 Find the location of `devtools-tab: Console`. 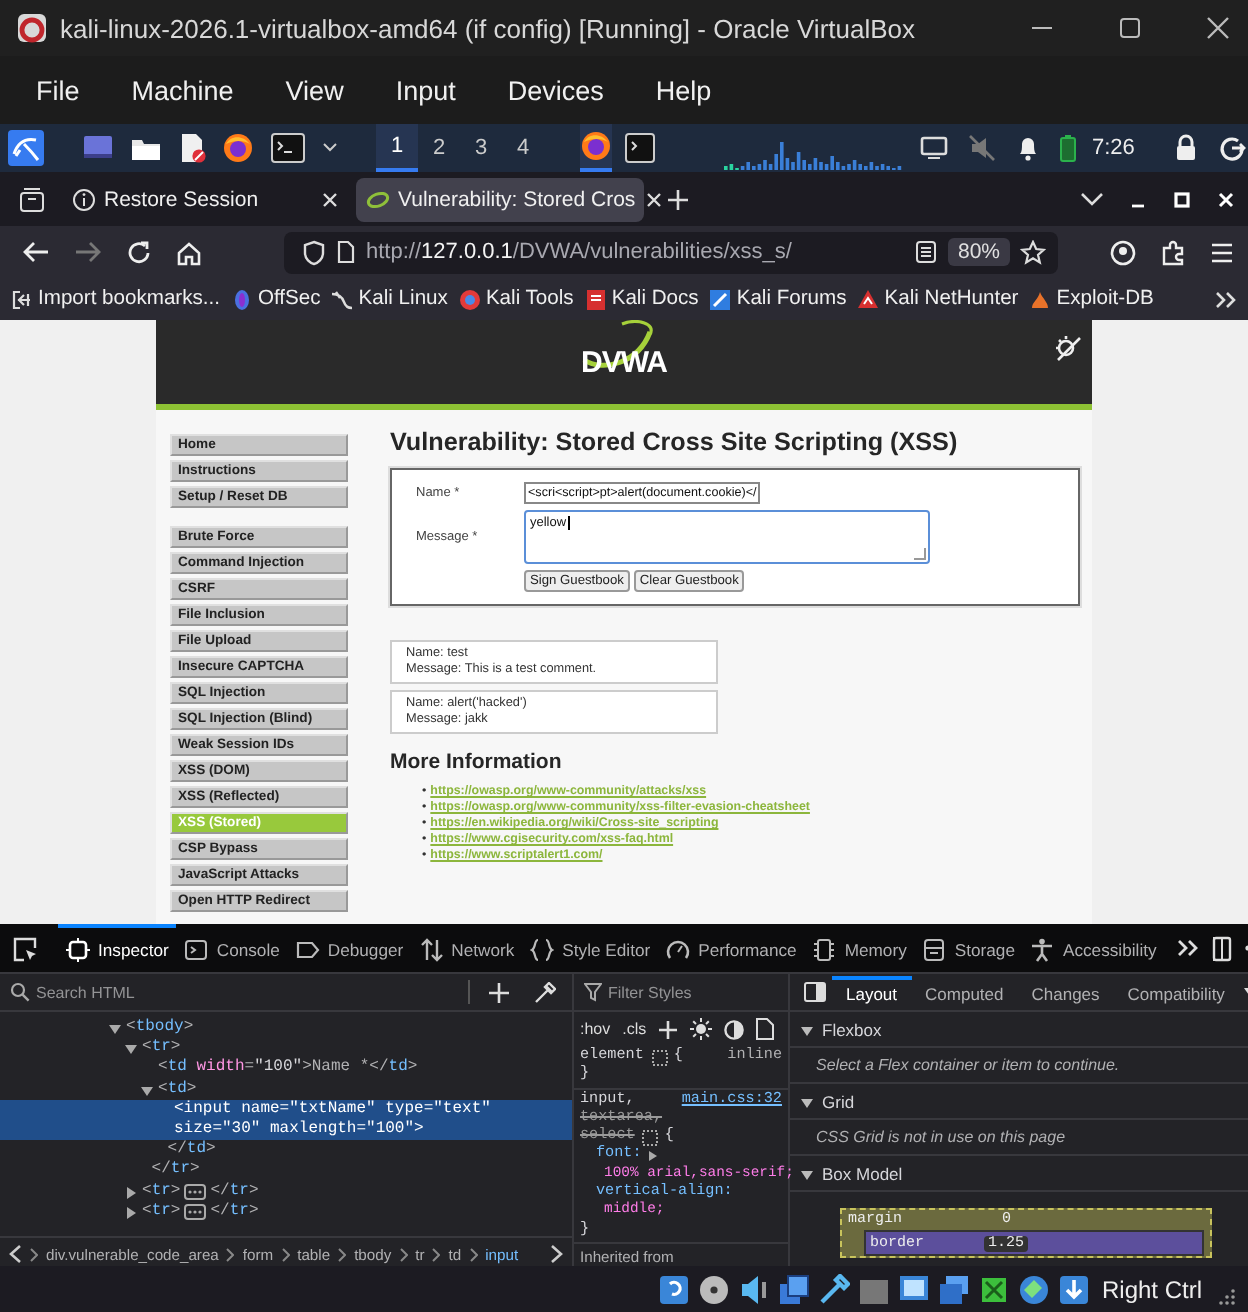

devtools-tab: Console is located at coordinates (232, 948).